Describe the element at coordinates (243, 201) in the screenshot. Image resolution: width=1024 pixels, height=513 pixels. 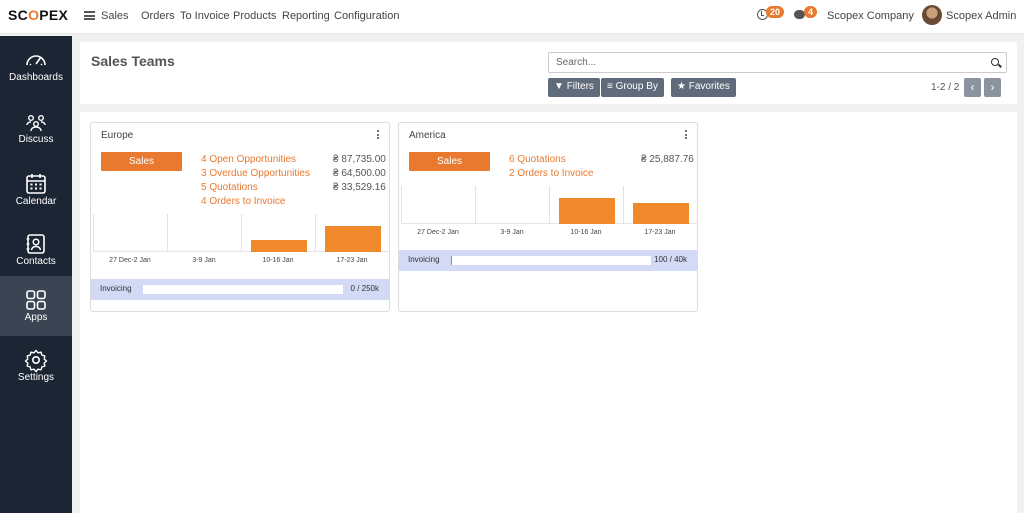
I see `orders-to-invoice-link: 4 Orders to Invoice` at that location.